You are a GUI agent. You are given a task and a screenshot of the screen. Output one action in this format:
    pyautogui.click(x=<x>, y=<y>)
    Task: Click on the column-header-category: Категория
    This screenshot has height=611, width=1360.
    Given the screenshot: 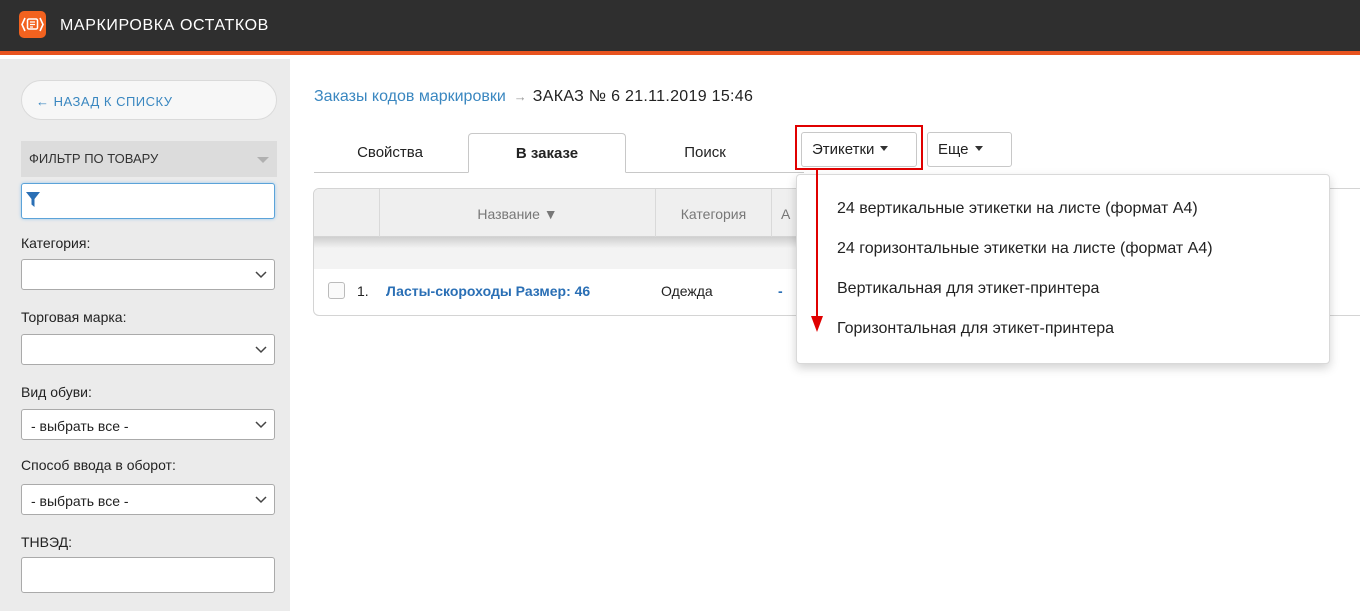 What is the action you would take?
    pyautogui.click(x=713, y=213)
    